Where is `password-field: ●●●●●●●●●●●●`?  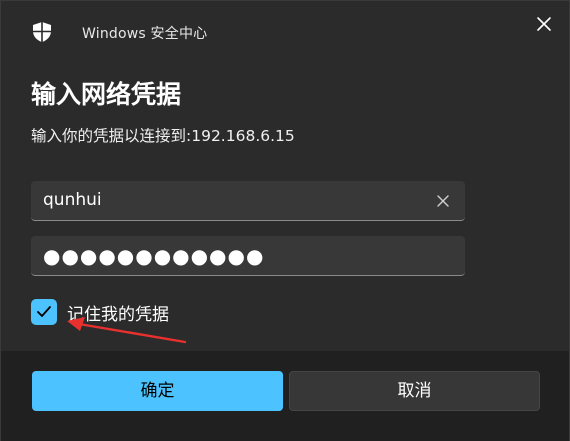
password-field: ●●●●●●●●●●●● is located at coordinates (248, 256).